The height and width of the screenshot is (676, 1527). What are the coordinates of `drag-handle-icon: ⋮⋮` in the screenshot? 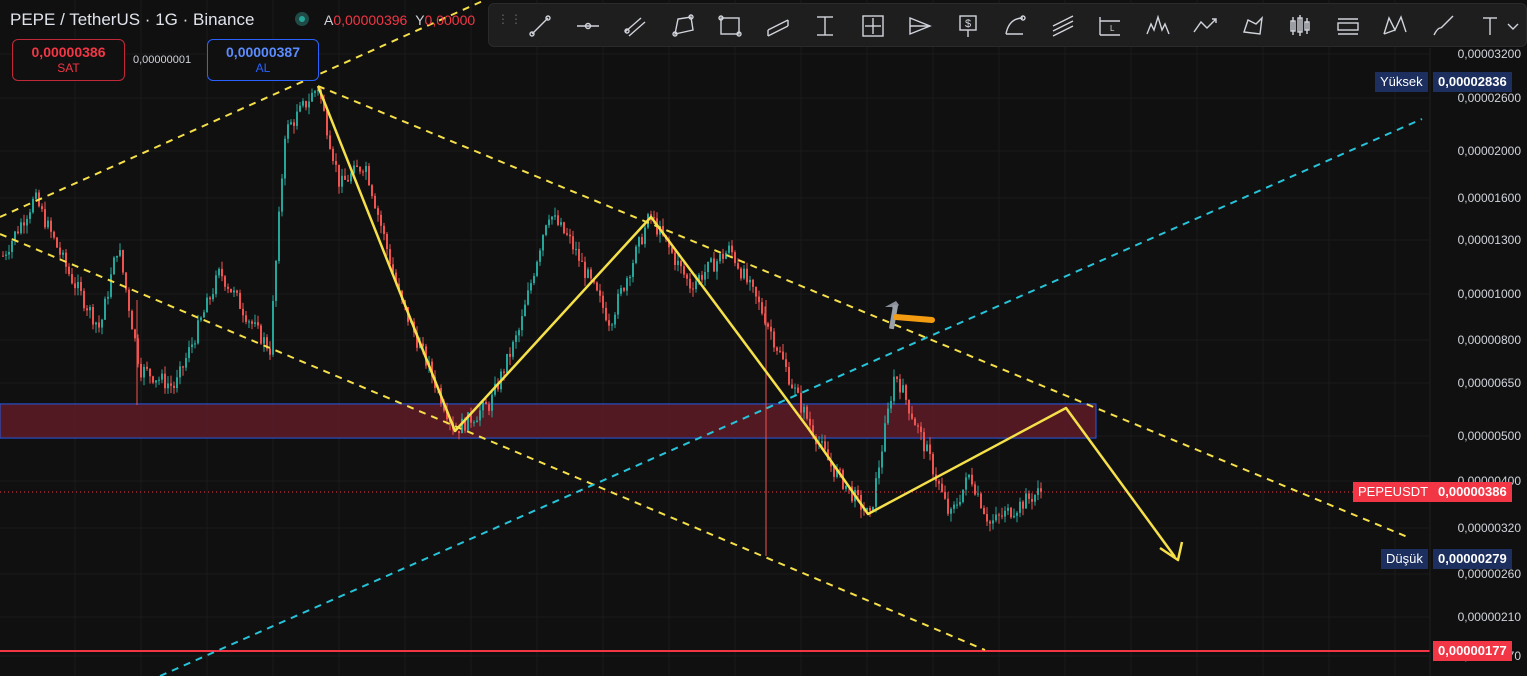 It's located at (509, 24).